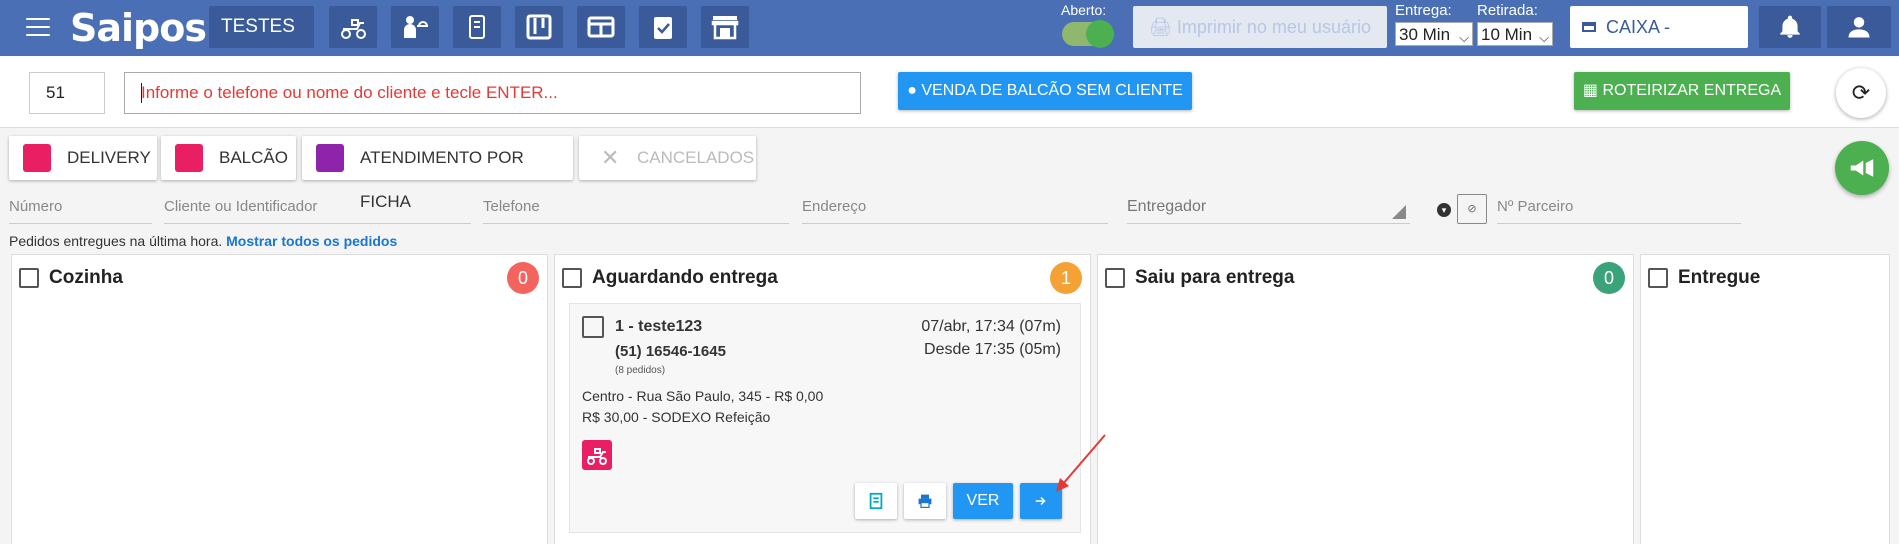  I want to click on kanban-icon, so click(539, 27).